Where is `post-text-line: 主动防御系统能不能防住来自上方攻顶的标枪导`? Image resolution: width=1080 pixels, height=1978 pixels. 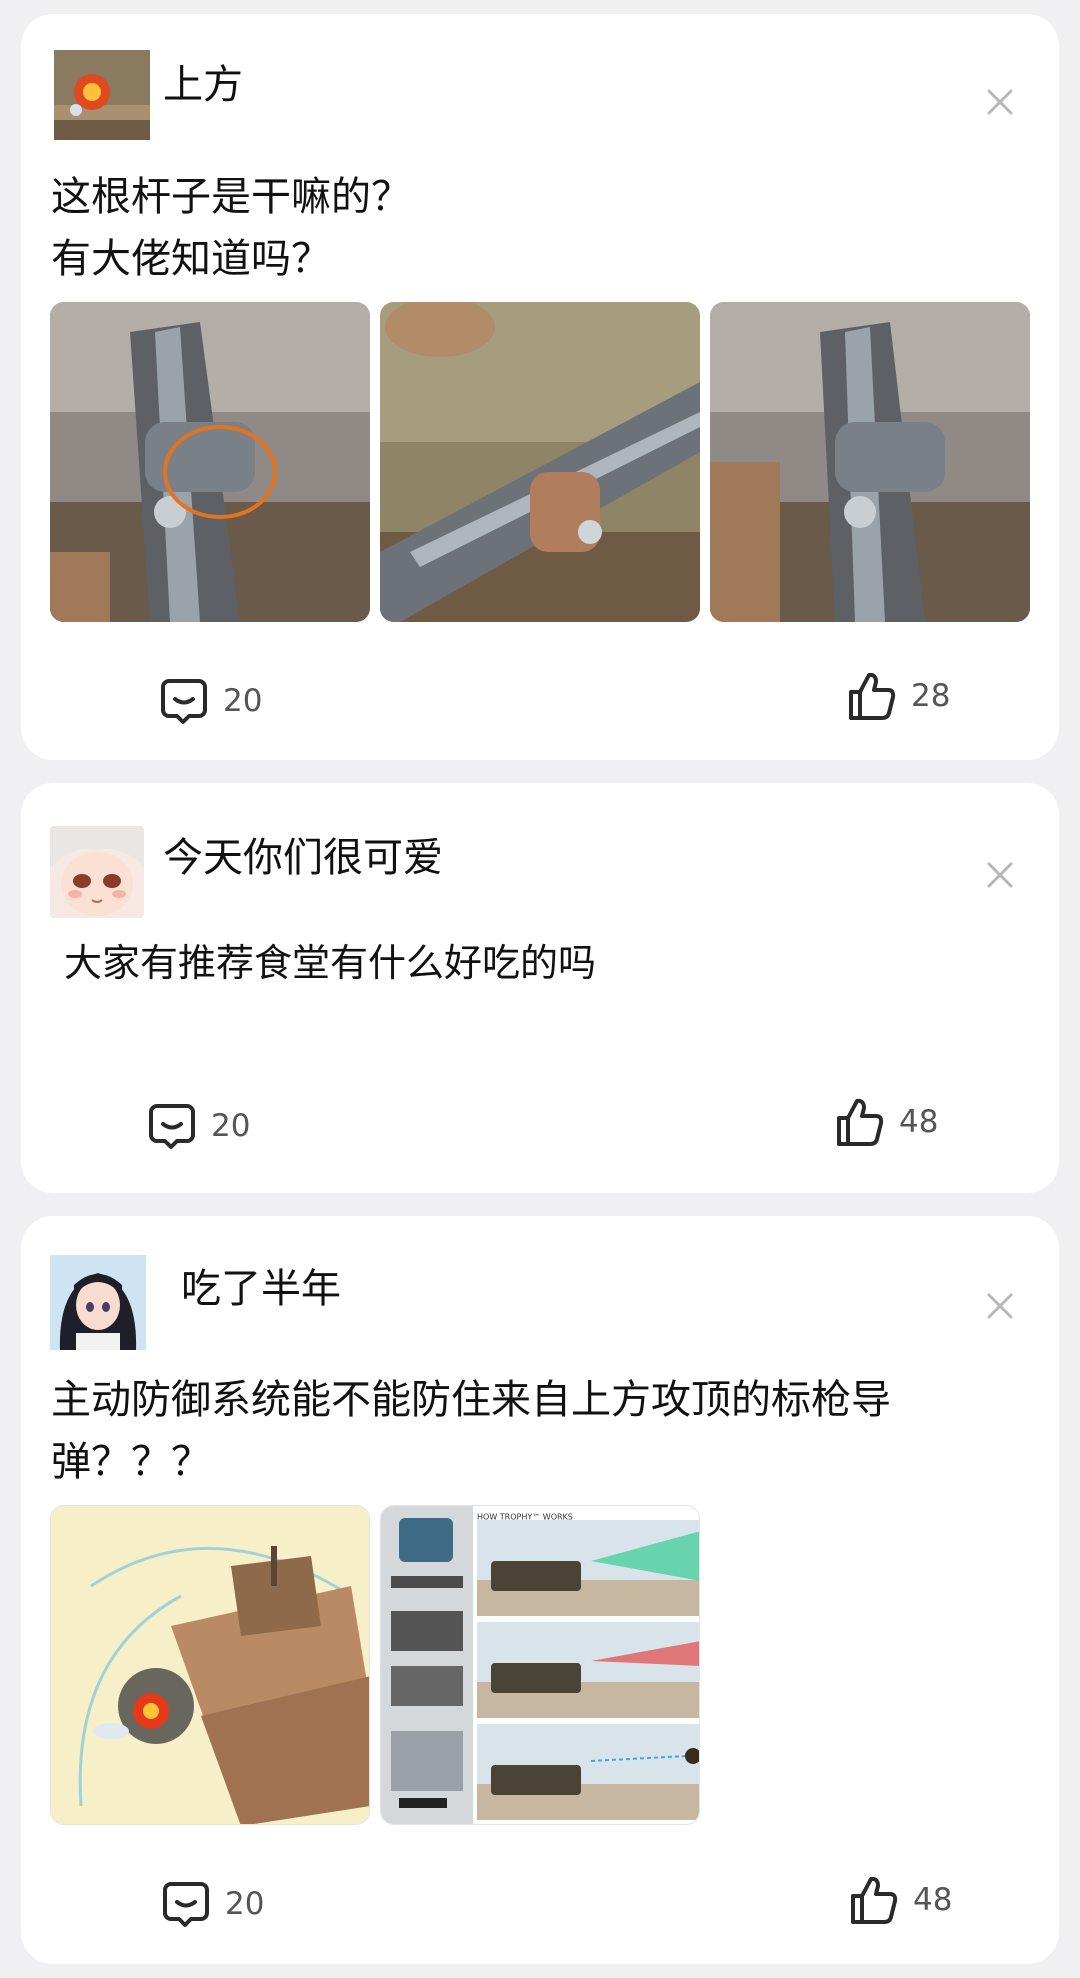
post-text-line: 主动防御系统能不能防住来自上方攻顶的标枪导 is located at coordinates (471, 1400).